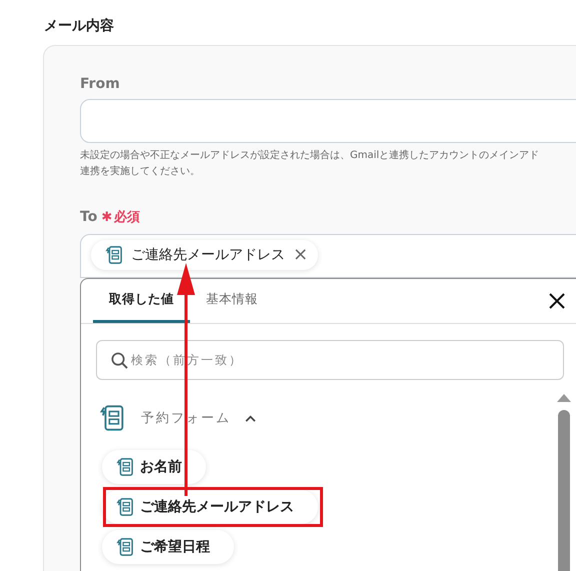  What do you see at coordinates (186, 418) in the screenshot?
I see `group-label: 予約フォーム` at bounding box center [186, 418].